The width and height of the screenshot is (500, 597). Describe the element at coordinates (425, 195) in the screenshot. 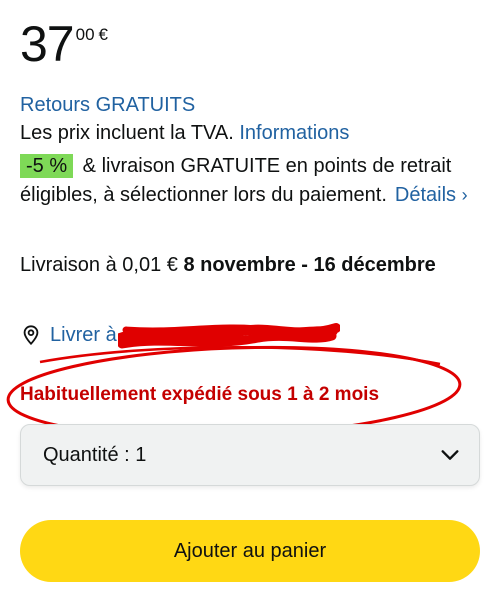

I see `details-link-label: Détails` at that location.